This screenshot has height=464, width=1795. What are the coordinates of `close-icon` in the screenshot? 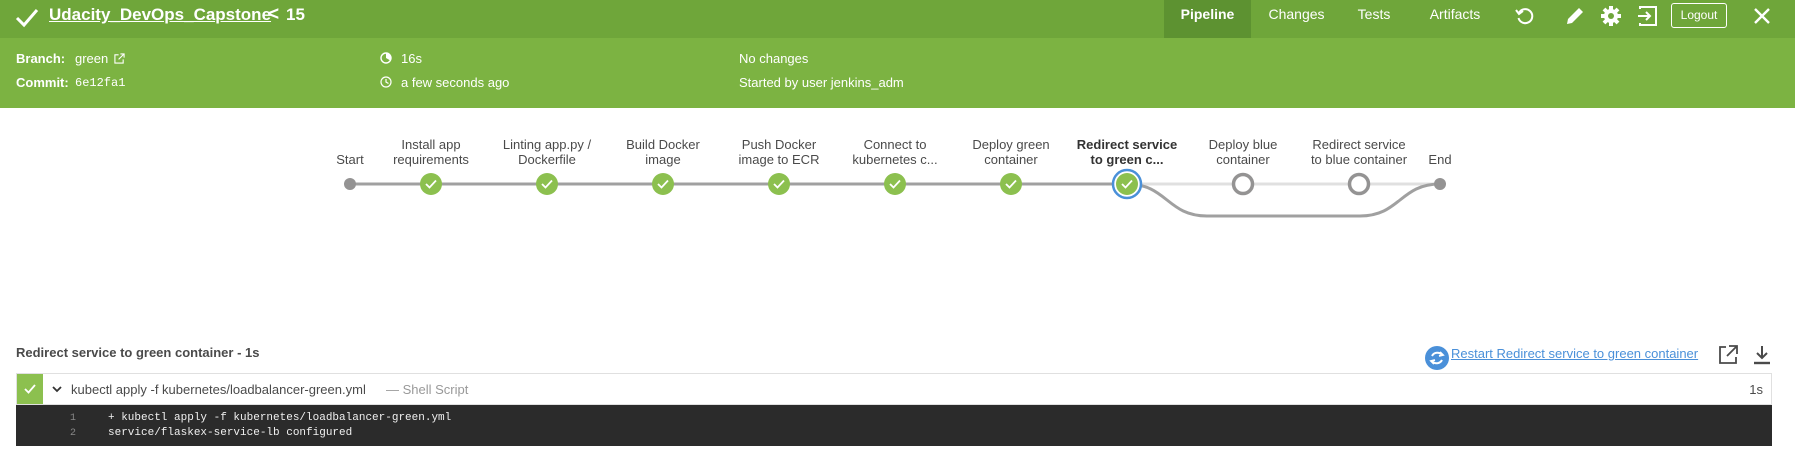 It's located at (1762, 16).